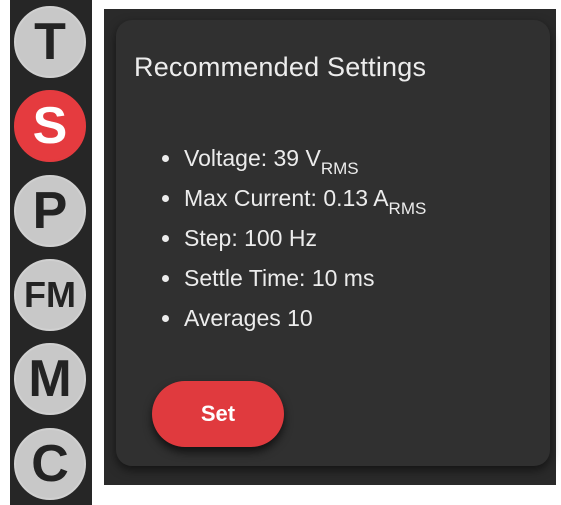 The width and height of the screenshot is (561, 505). What do you see at coordinates (250, 238) in the screenshot?
I see `setting-text: Step: 100 Hz` at bounding box center [250, 238].